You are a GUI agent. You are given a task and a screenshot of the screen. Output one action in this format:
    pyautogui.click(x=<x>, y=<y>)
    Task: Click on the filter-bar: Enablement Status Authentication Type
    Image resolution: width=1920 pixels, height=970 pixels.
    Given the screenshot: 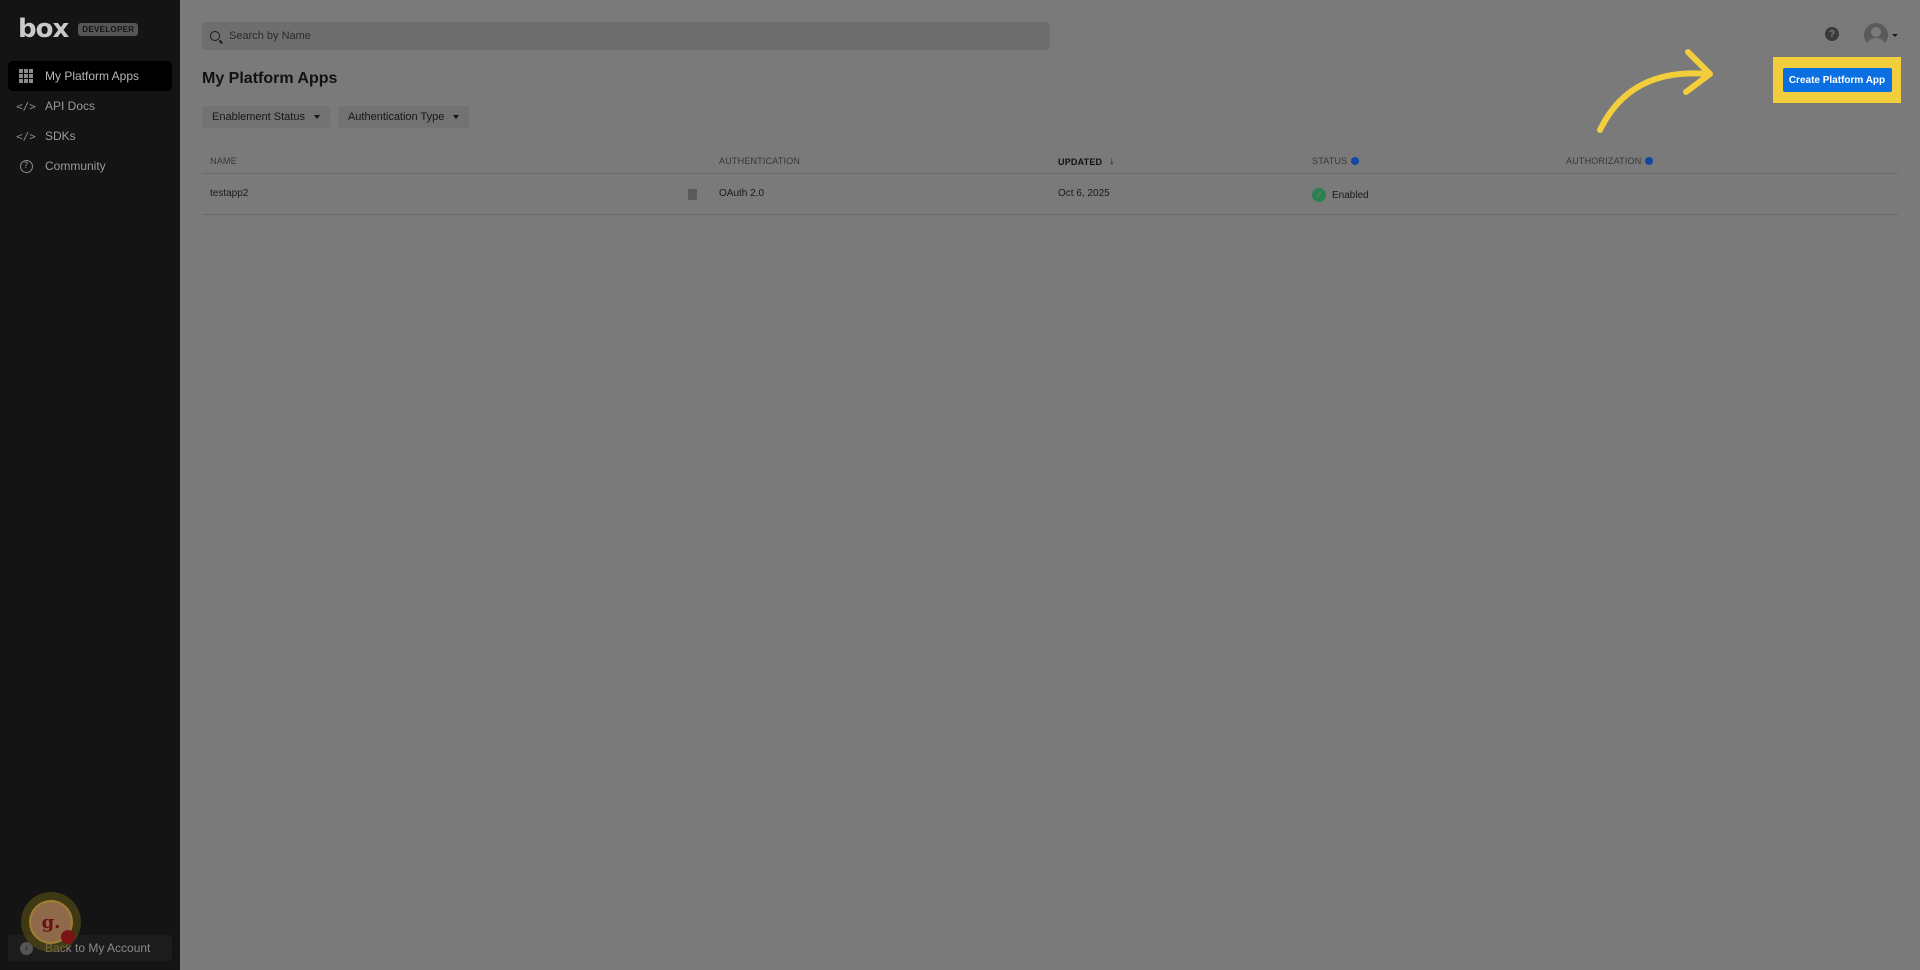 What is the action you would take?
    pyautogui.click(x=336, y=117)
    